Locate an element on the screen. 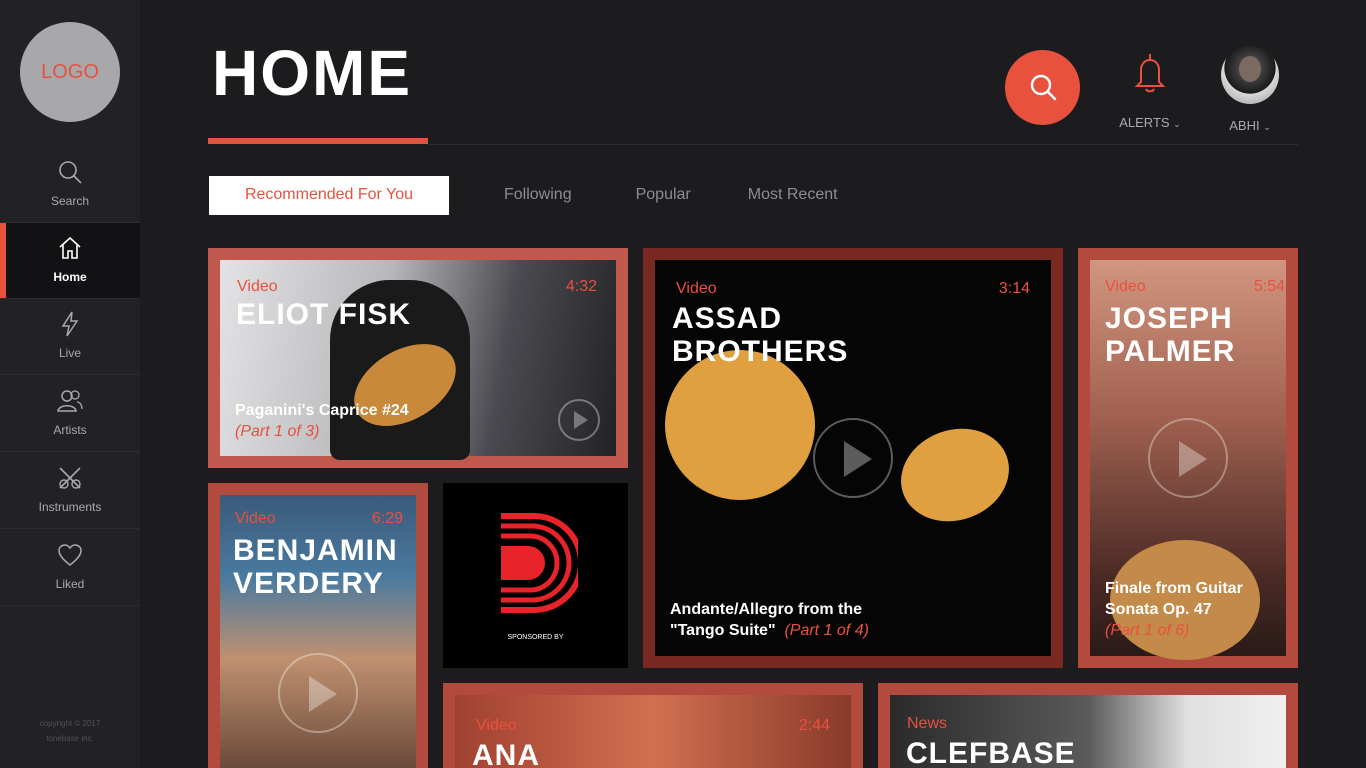  instruments-icon is located at coordinates (70, 478).